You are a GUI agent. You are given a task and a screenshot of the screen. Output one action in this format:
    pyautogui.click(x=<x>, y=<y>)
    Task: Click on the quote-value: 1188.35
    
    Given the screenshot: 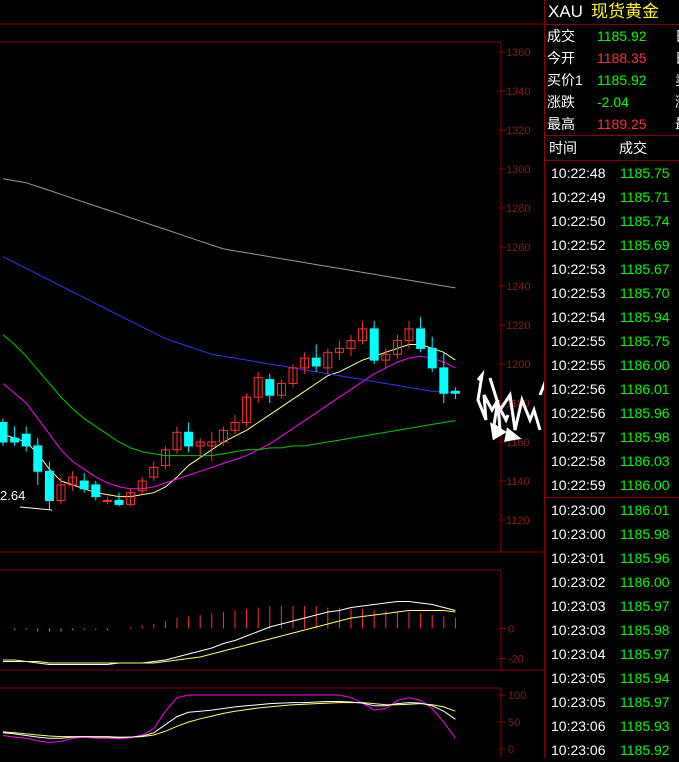 What is the action you would take?
    pyautogui.click(x=622, y=58)
    